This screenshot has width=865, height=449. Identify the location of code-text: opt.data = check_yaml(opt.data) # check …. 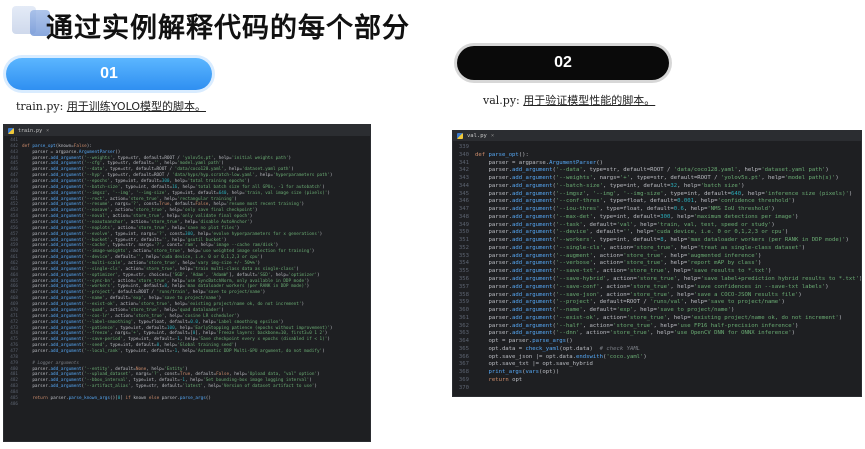
(558, 348).